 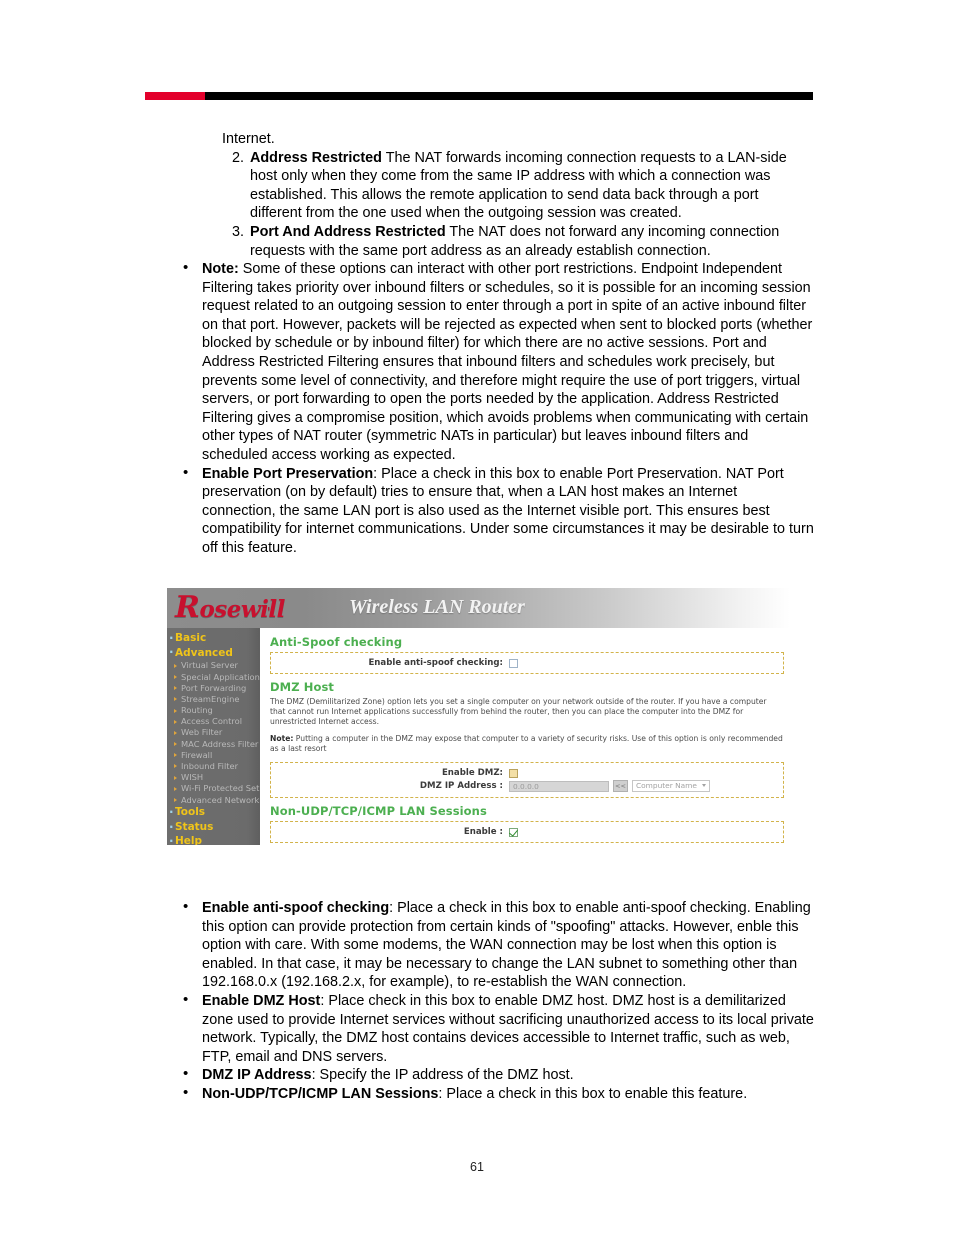 I want to click on bullet-term: Enable Port Preservation, so click(x=288, y=473).